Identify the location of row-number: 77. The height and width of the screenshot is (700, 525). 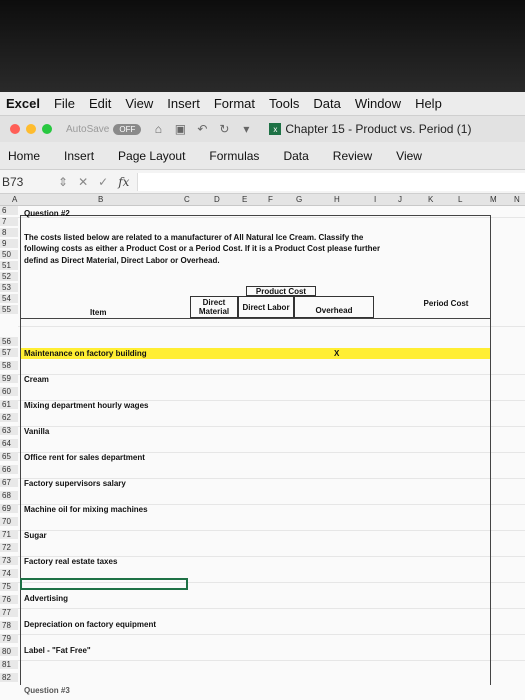
(9, 612).